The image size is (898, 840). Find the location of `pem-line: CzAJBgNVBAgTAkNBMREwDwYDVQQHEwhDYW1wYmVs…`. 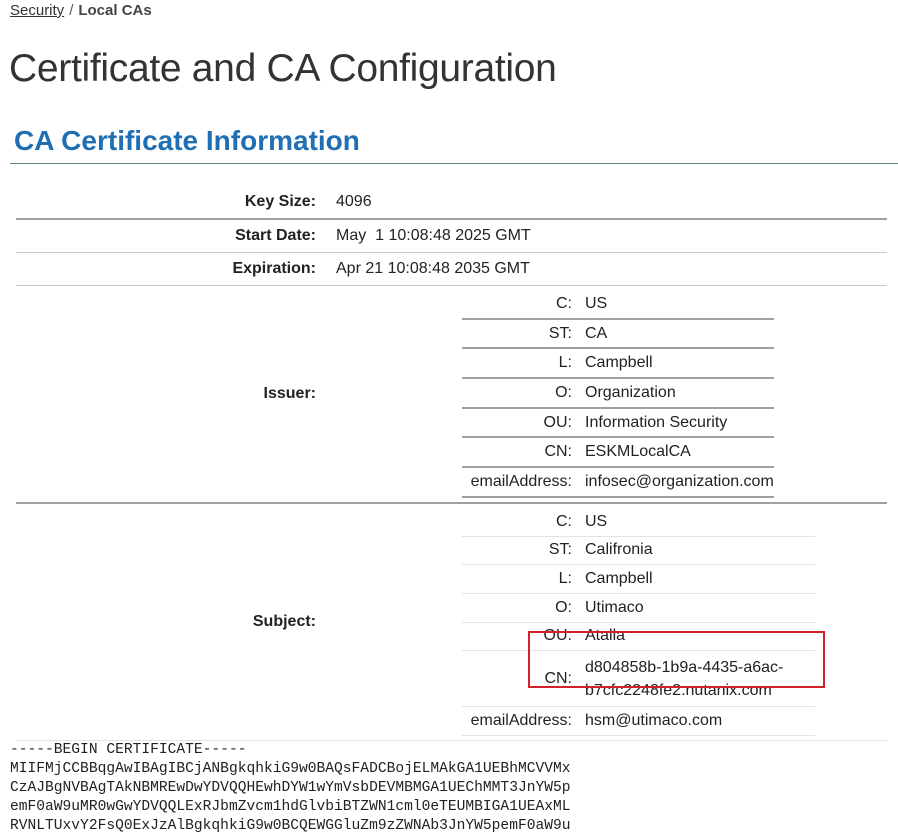

pem-line: CzAJBgNVBAgTAkNBMREwDwYDVQQHEwhDYW1wYmVs… is located at coordinates (290, 788).